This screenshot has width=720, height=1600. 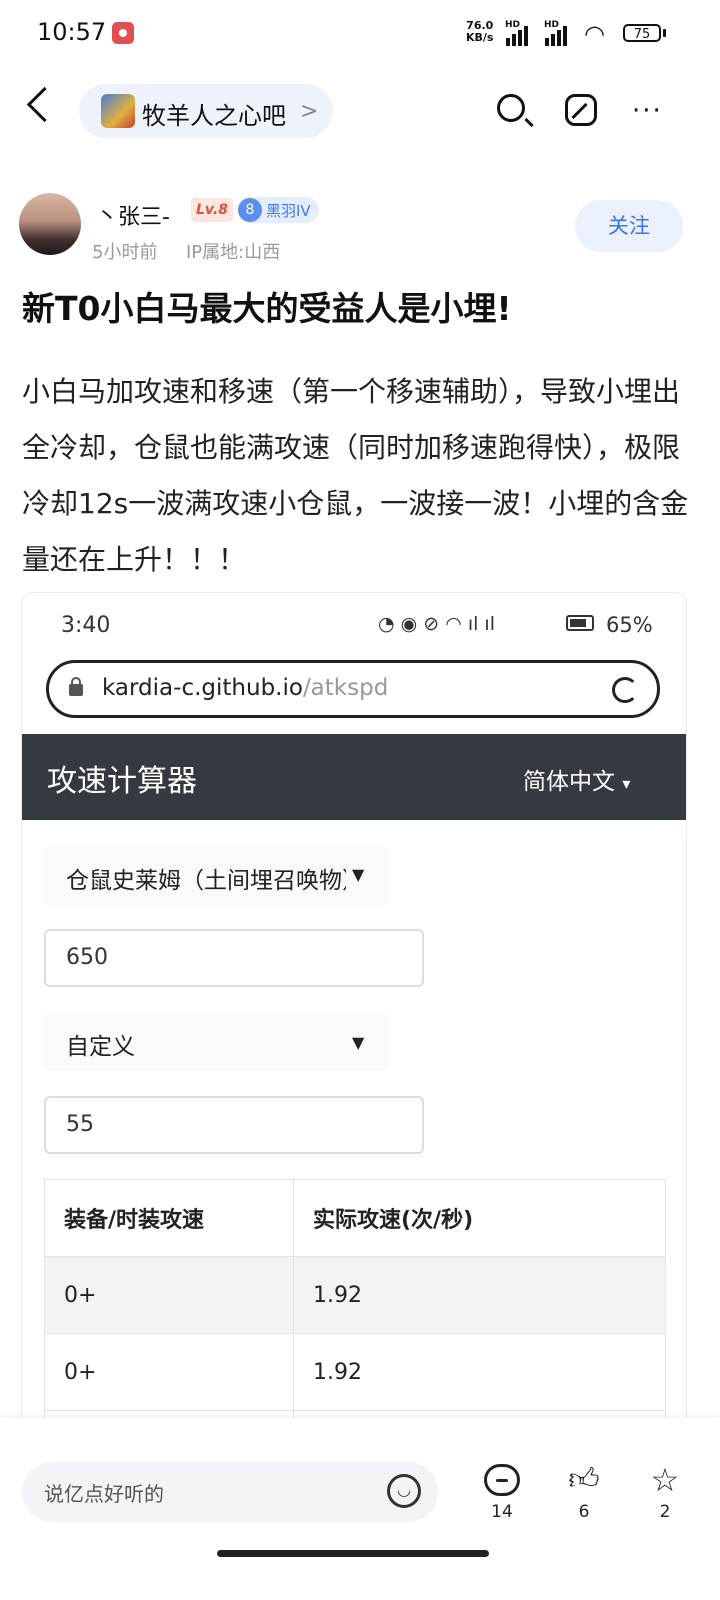 What do you see at coordinates (479, 1218) in the screenshot?
I see `column-header: 实际攻速(次/秒)` at bounding box center [479, 1218].